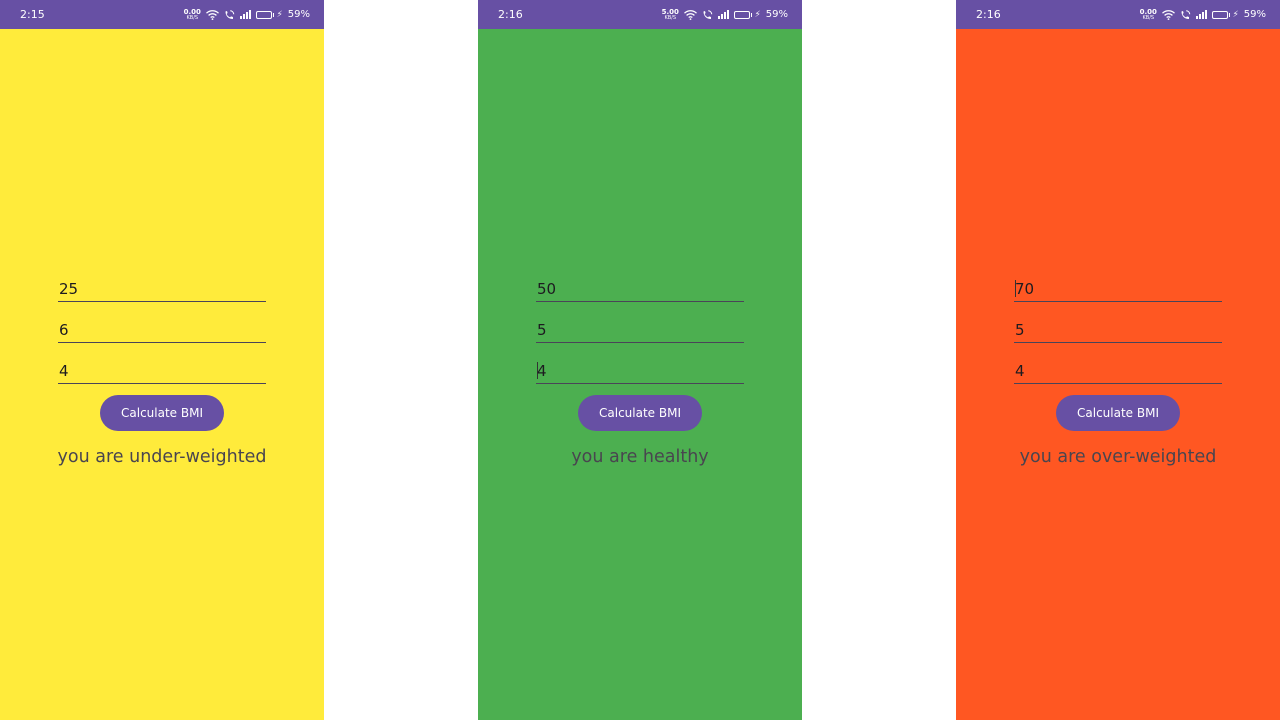  I want to click on status-bar: 2:15 0.00 KB/S ⚡︎ 59%, so click(162, 14).